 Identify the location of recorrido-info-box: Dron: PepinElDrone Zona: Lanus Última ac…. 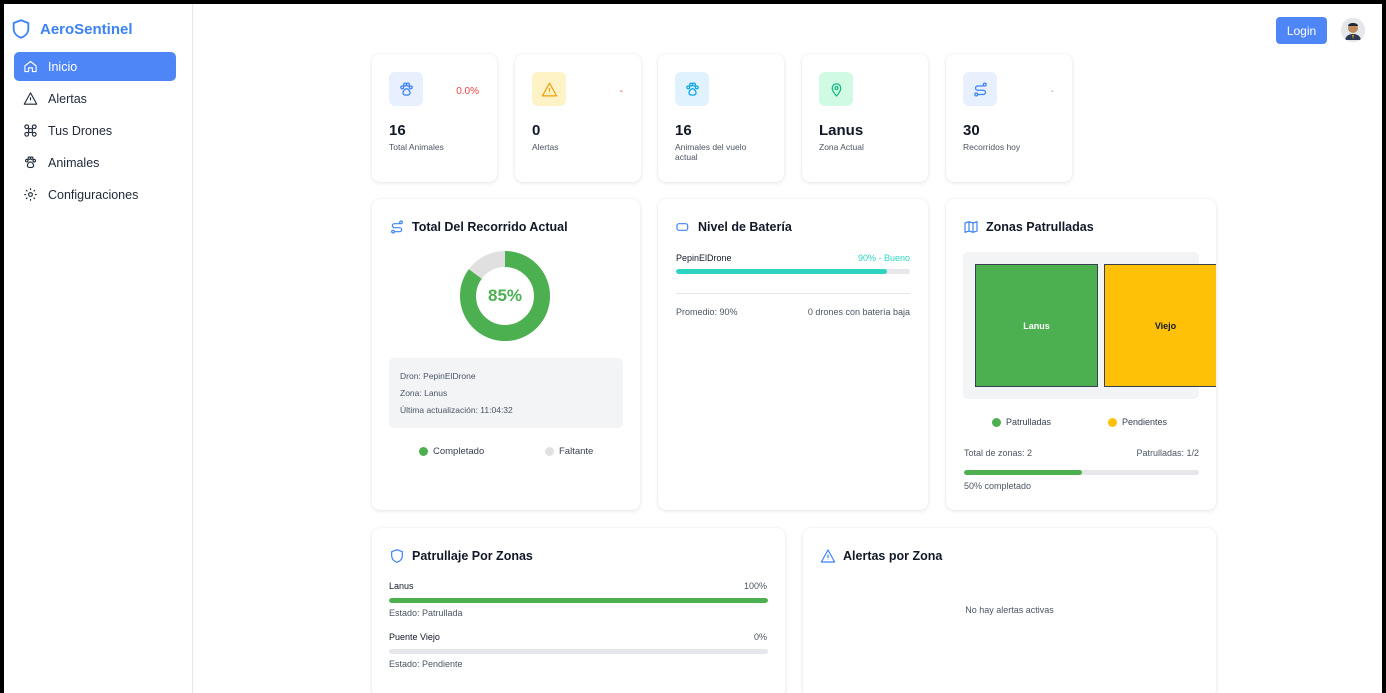
(506, 393).